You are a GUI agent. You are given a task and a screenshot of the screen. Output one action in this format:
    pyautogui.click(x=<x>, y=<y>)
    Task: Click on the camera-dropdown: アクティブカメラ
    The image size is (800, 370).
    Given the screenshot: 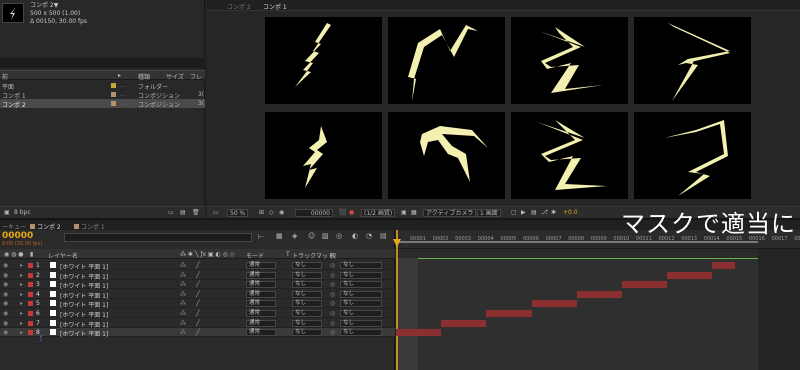 What is the action you would take?
    pyautogui.click(x=450, y=213)
    